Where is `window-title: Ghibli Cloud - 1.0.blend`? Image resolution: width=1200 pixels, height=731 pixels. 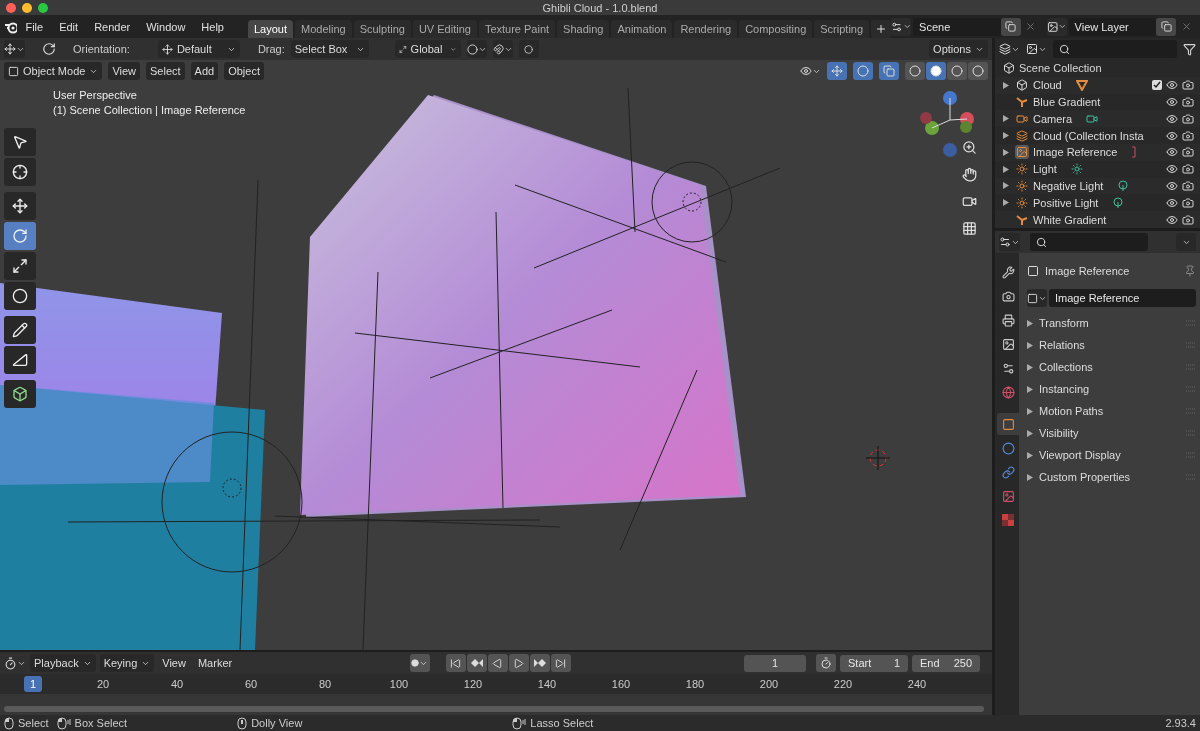
window-title: Ghibli Cloud - 1.0.blend is located at coordinates (600, 7).